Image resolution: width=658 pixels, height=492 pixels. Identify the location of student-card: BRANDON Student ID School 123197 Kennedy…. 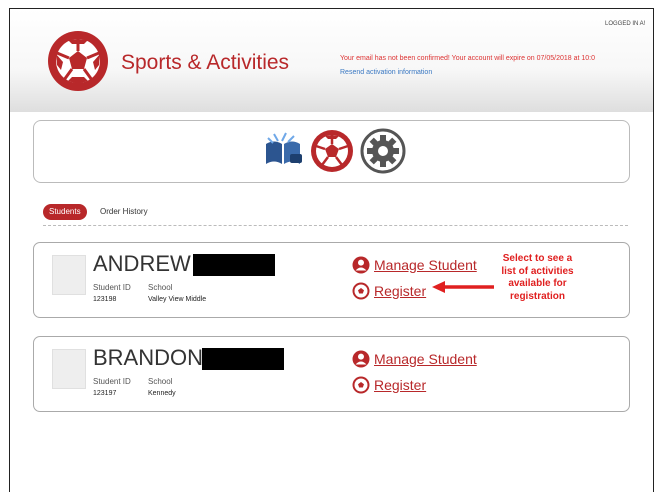
(331, 374).